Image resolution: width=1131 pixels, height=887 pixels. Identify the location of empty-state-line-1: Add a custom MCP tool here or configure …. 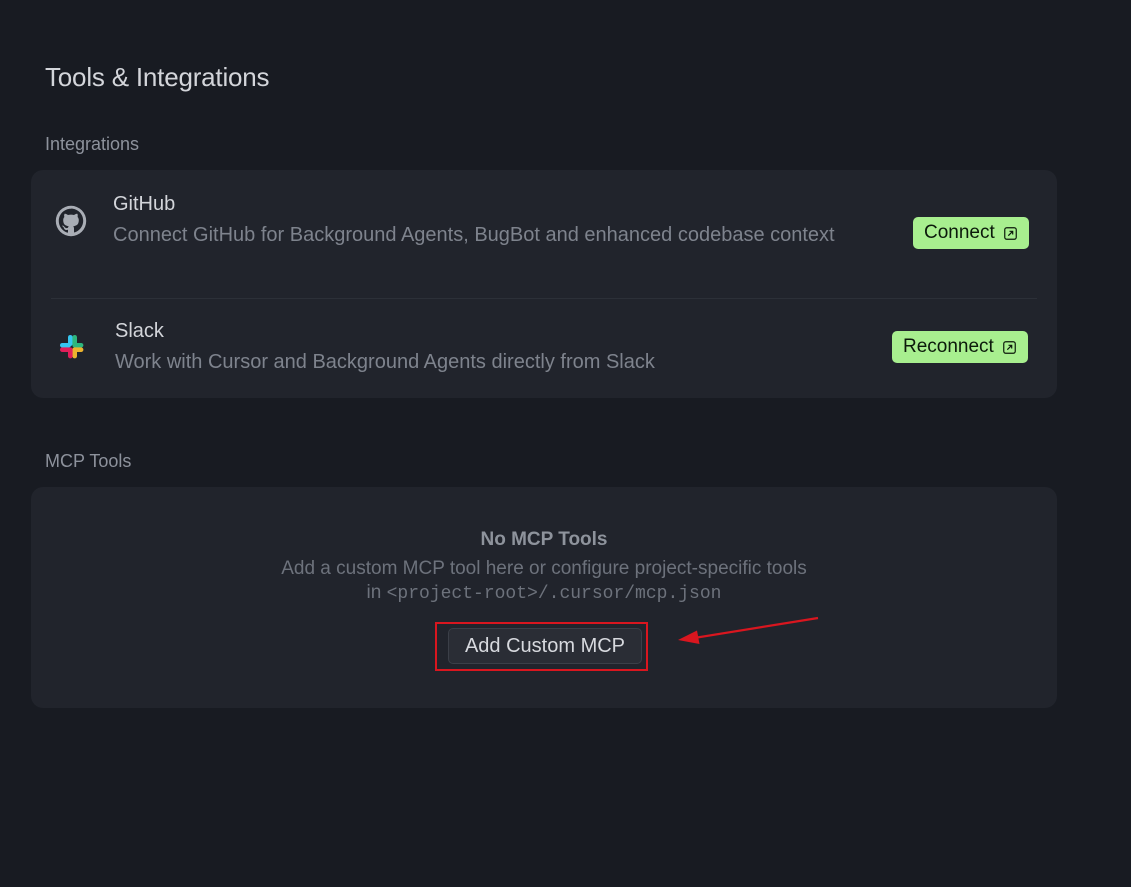
(544, 568).